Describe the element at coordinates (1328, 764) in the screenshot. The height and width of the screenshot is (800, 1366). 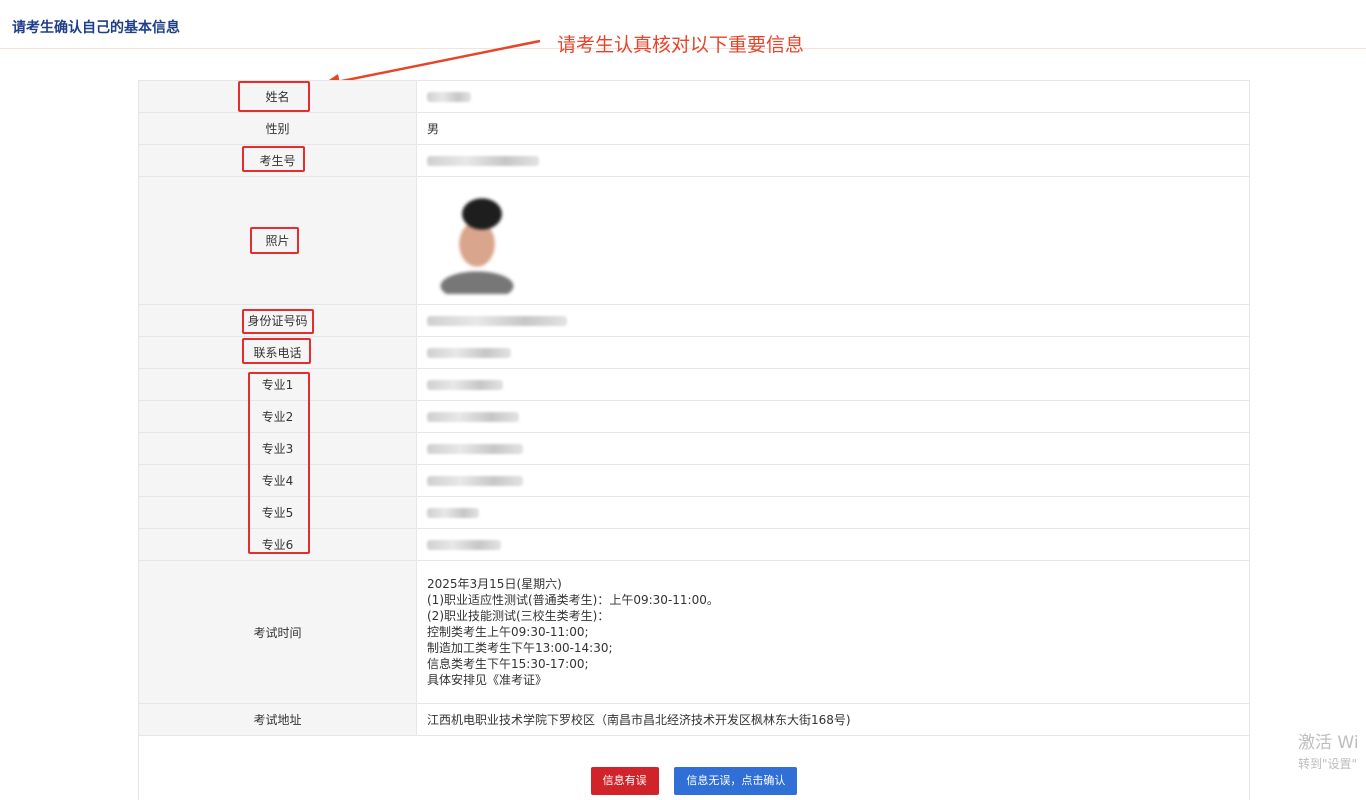
I see `watermark-line: 转到"设置"` at that location.